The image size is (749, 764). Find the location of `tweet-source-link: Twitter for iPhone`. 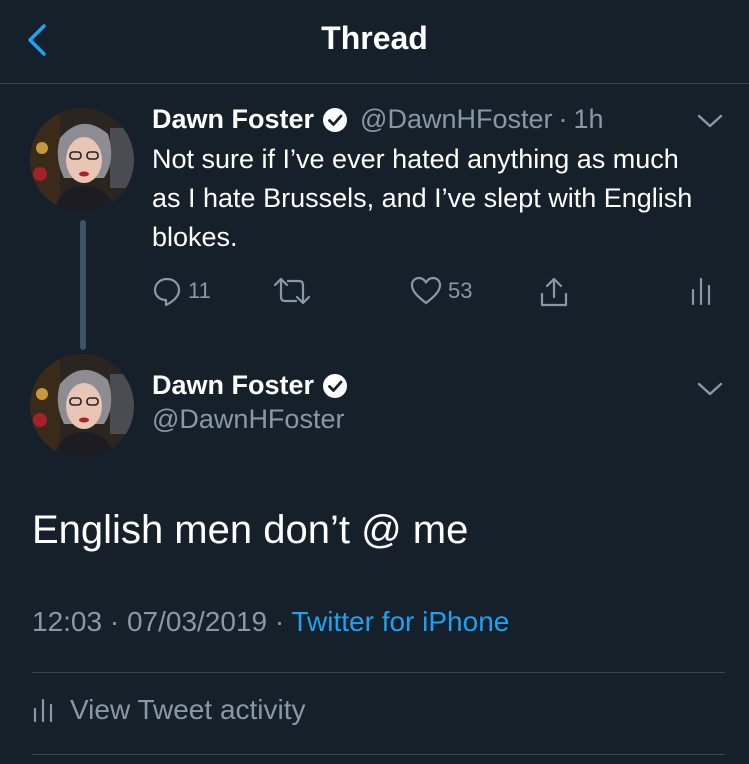

tweet-source-link: Twitter for iPhone is located at coordinates (400, 621).